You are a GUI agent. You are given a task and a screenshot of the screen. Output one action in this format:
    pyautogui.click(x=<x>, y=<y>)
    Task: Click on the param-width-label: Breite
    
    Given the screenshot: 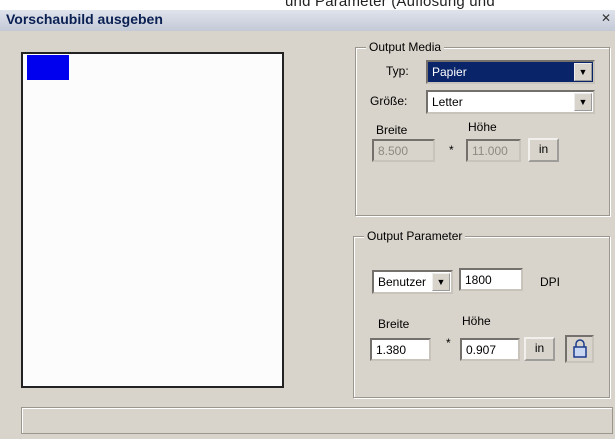 What is the action you would take?
    pyautogui.click(x=394, y=324)
    